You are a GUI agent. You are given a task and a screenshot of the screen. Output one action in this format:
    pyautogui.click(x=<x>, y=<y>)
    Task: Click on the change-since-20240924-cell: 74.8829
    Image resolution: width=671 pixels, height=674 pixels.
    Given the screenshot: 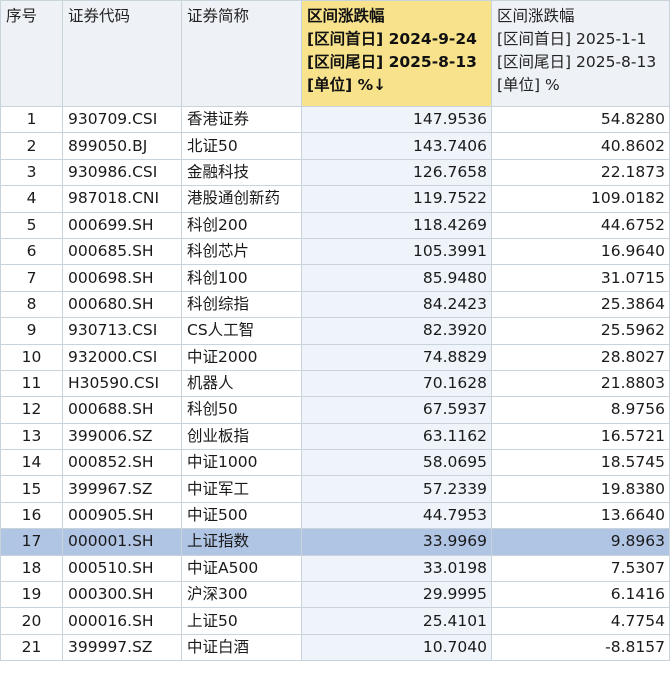 What is the action you would take?
    pyautogui.click(x=396, y=357)
    